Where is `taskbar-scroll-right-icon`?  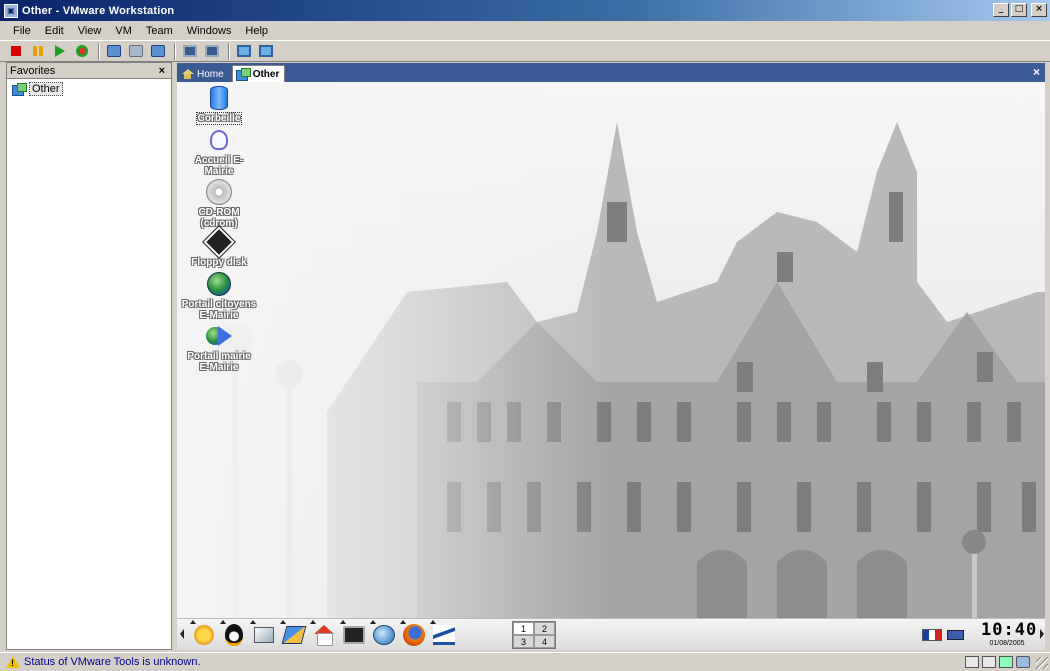
taskbar-scroll-right-icon is located at coordinates (1042, 634).